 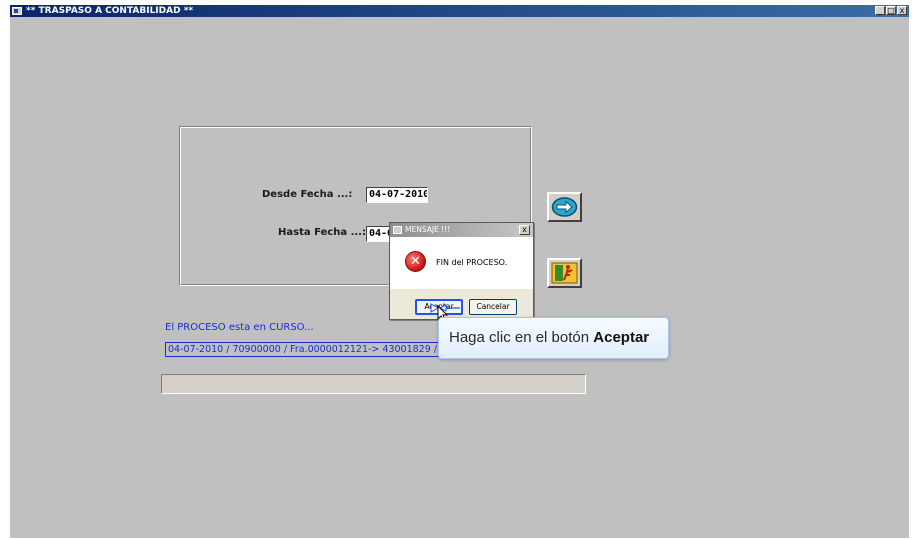 What do you see at coordinates (428, 229) in the screenshot?
I see `dialog-title: MENSAJE !!!` at bounding box center [428, 229].